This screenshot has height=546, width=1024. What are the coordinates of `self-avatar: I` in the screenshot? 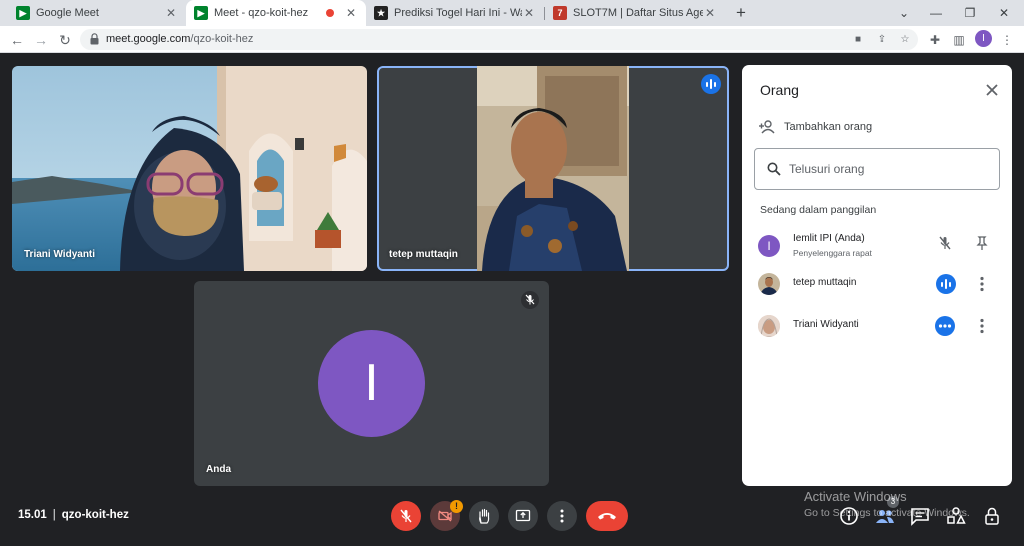 It's located at (371, 383).